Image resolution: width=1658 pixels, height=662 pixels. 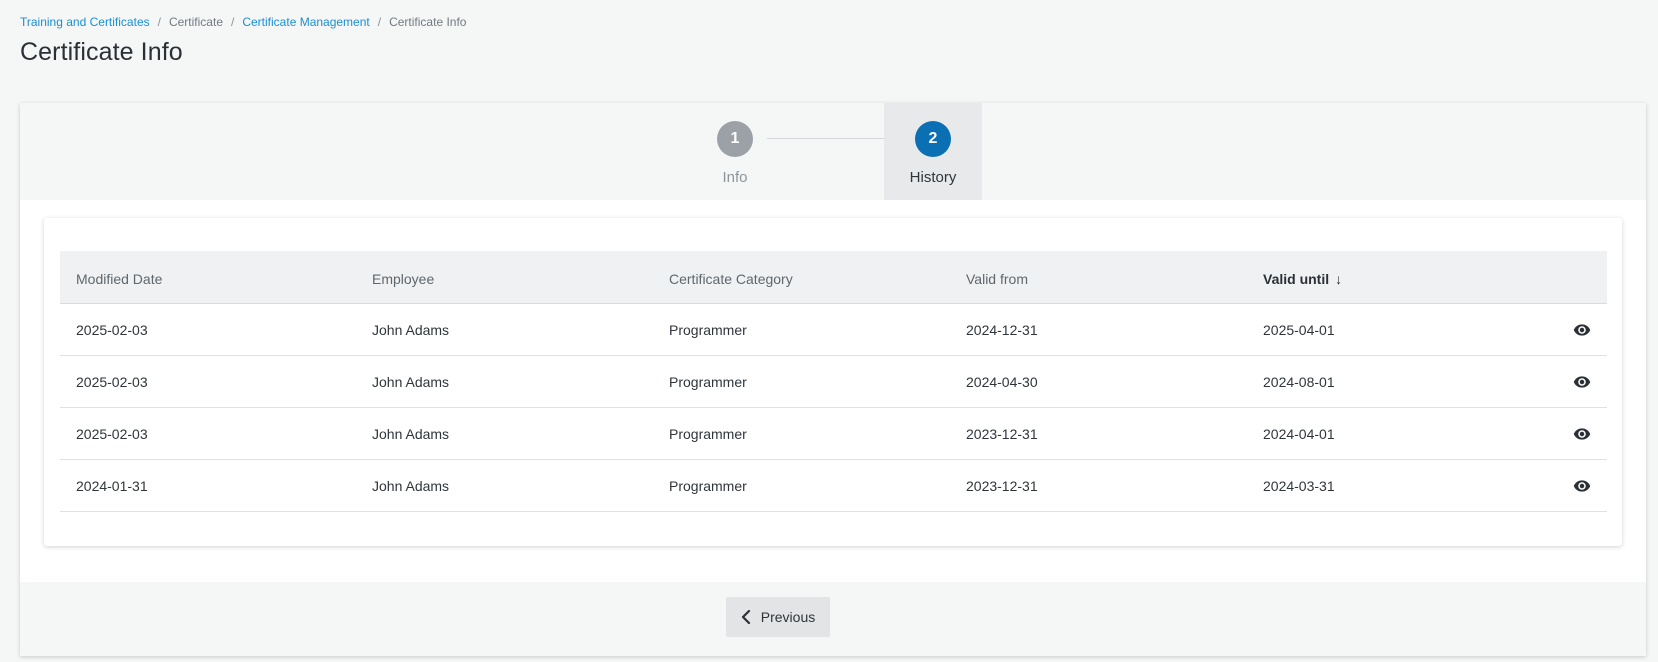 I want to click on cell-valid-until: 2024-04-01, so click(x=1299, y=433).